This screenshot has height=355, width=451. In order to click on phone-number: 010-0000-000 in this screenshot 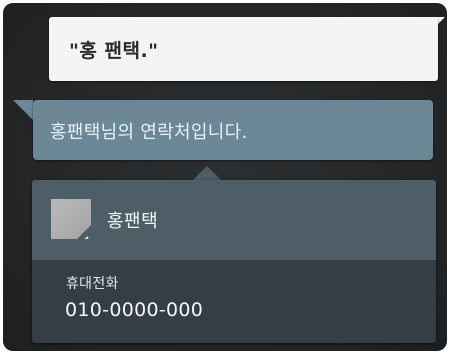, I will do `click(134, 310)`.